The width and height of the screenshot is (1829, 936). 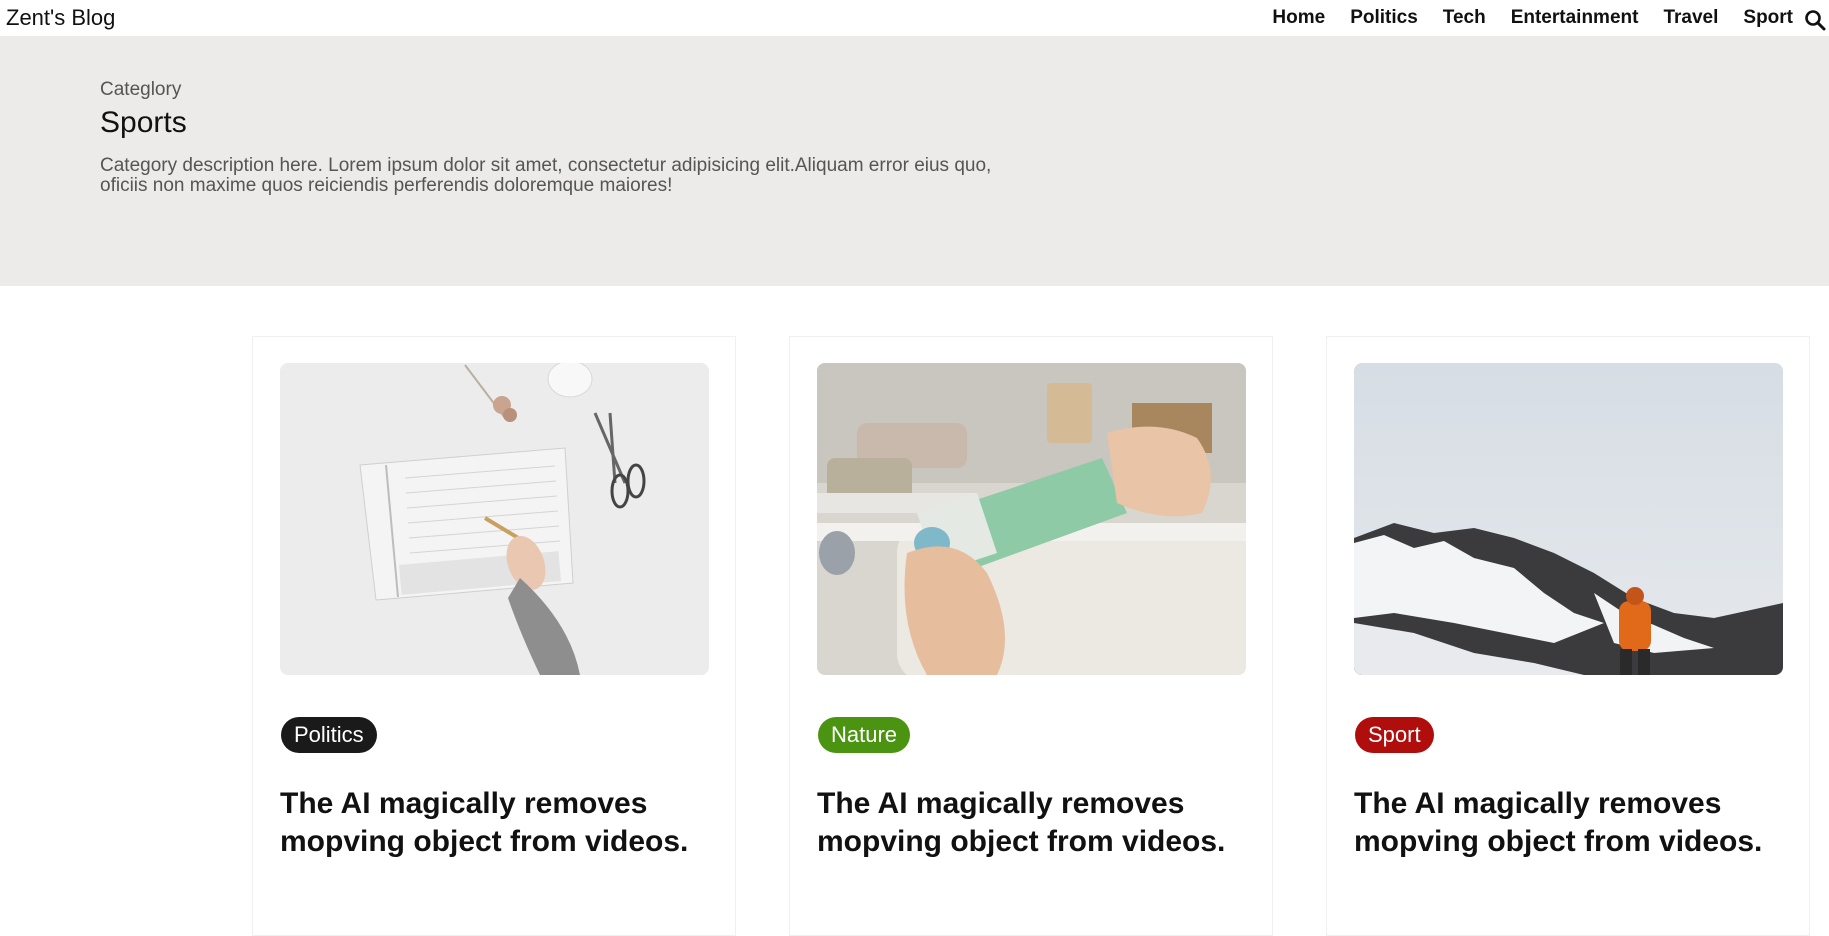 What do you see at coordinates (1690, 18) in the screenshot?
I see `nav-travel: Travel` at bounding box center [1690, 18].